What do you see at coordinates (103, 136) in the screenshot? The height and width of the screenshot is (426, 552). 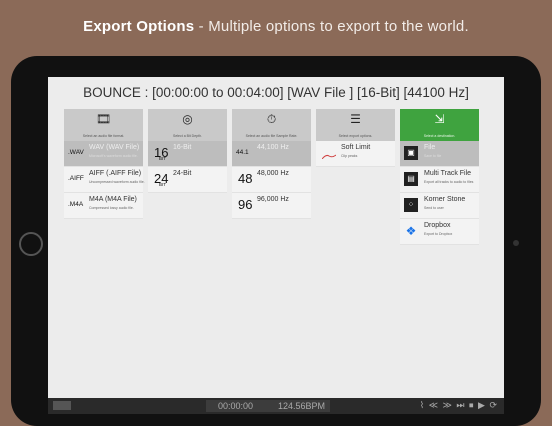 I see `format-subtitle: Select an audio file format.` at bounding box center [103, 136].